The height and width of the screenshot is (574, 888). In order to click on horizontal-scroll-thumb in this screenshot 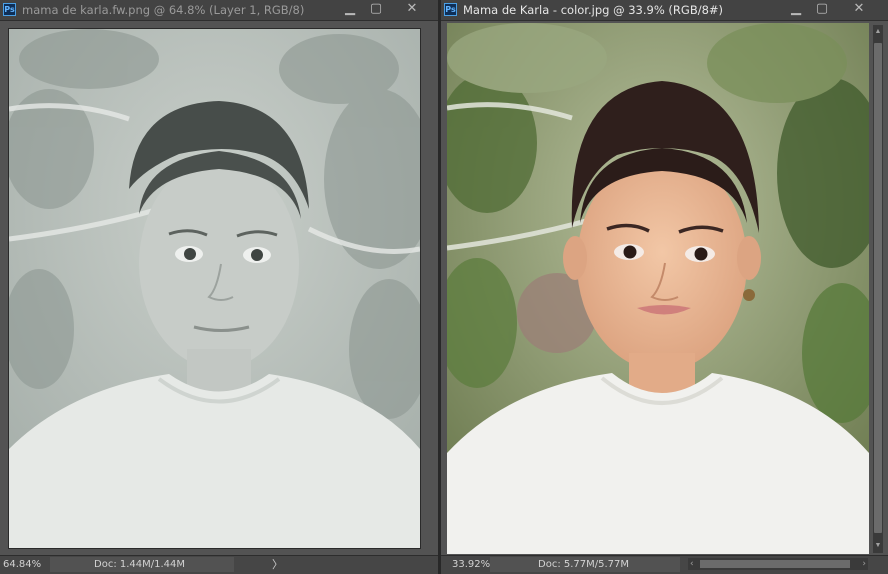, I will do `click(775, 564)`.